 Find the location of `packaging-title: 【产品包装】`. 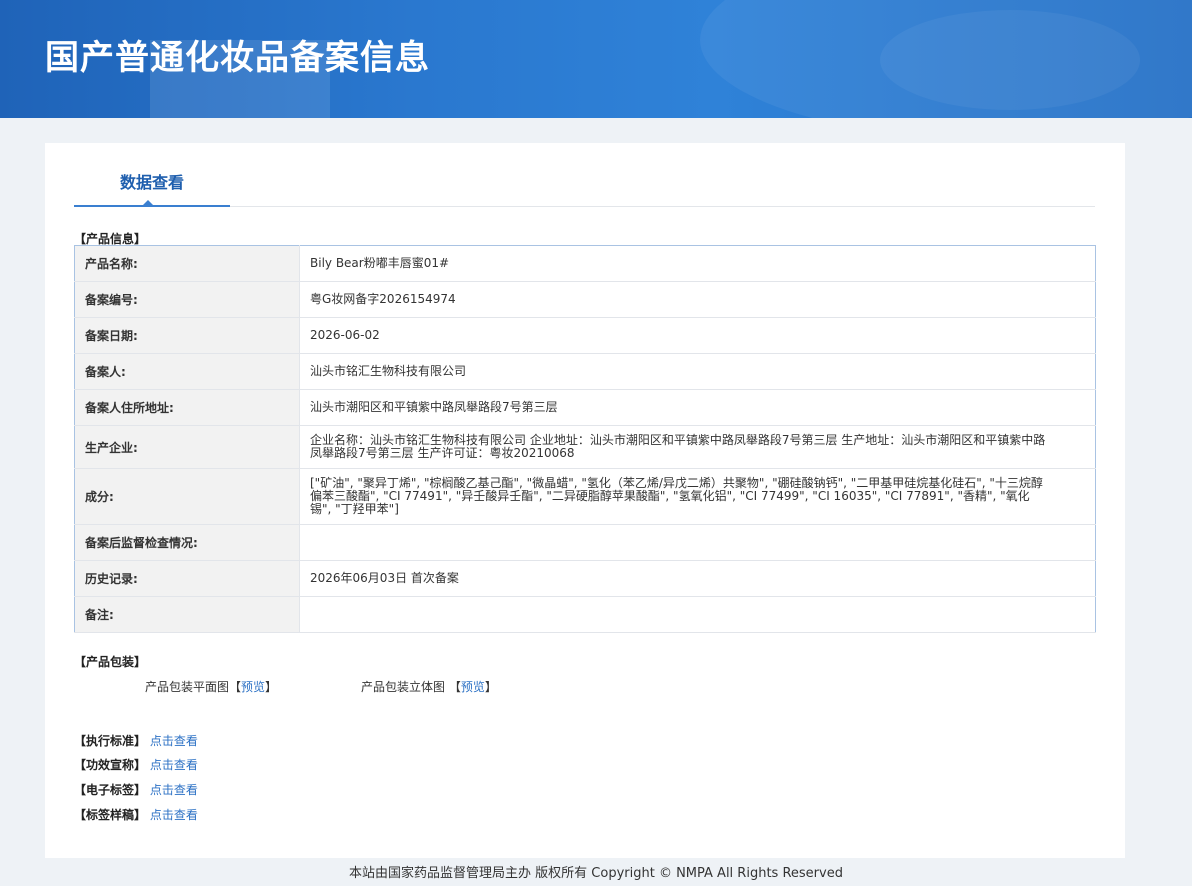

packaging-title: 【产品包装】 is located at coordinates (110, 662).